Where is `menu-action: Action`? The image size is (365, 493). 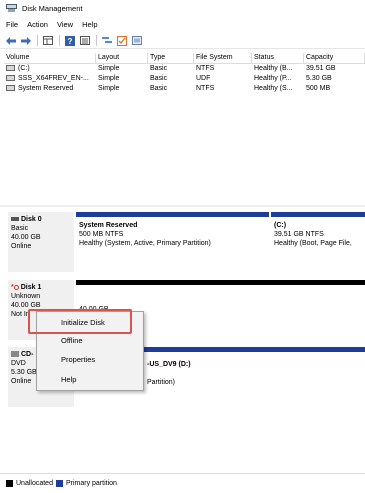 menu-action: Action is located at coordinates (37, 24).